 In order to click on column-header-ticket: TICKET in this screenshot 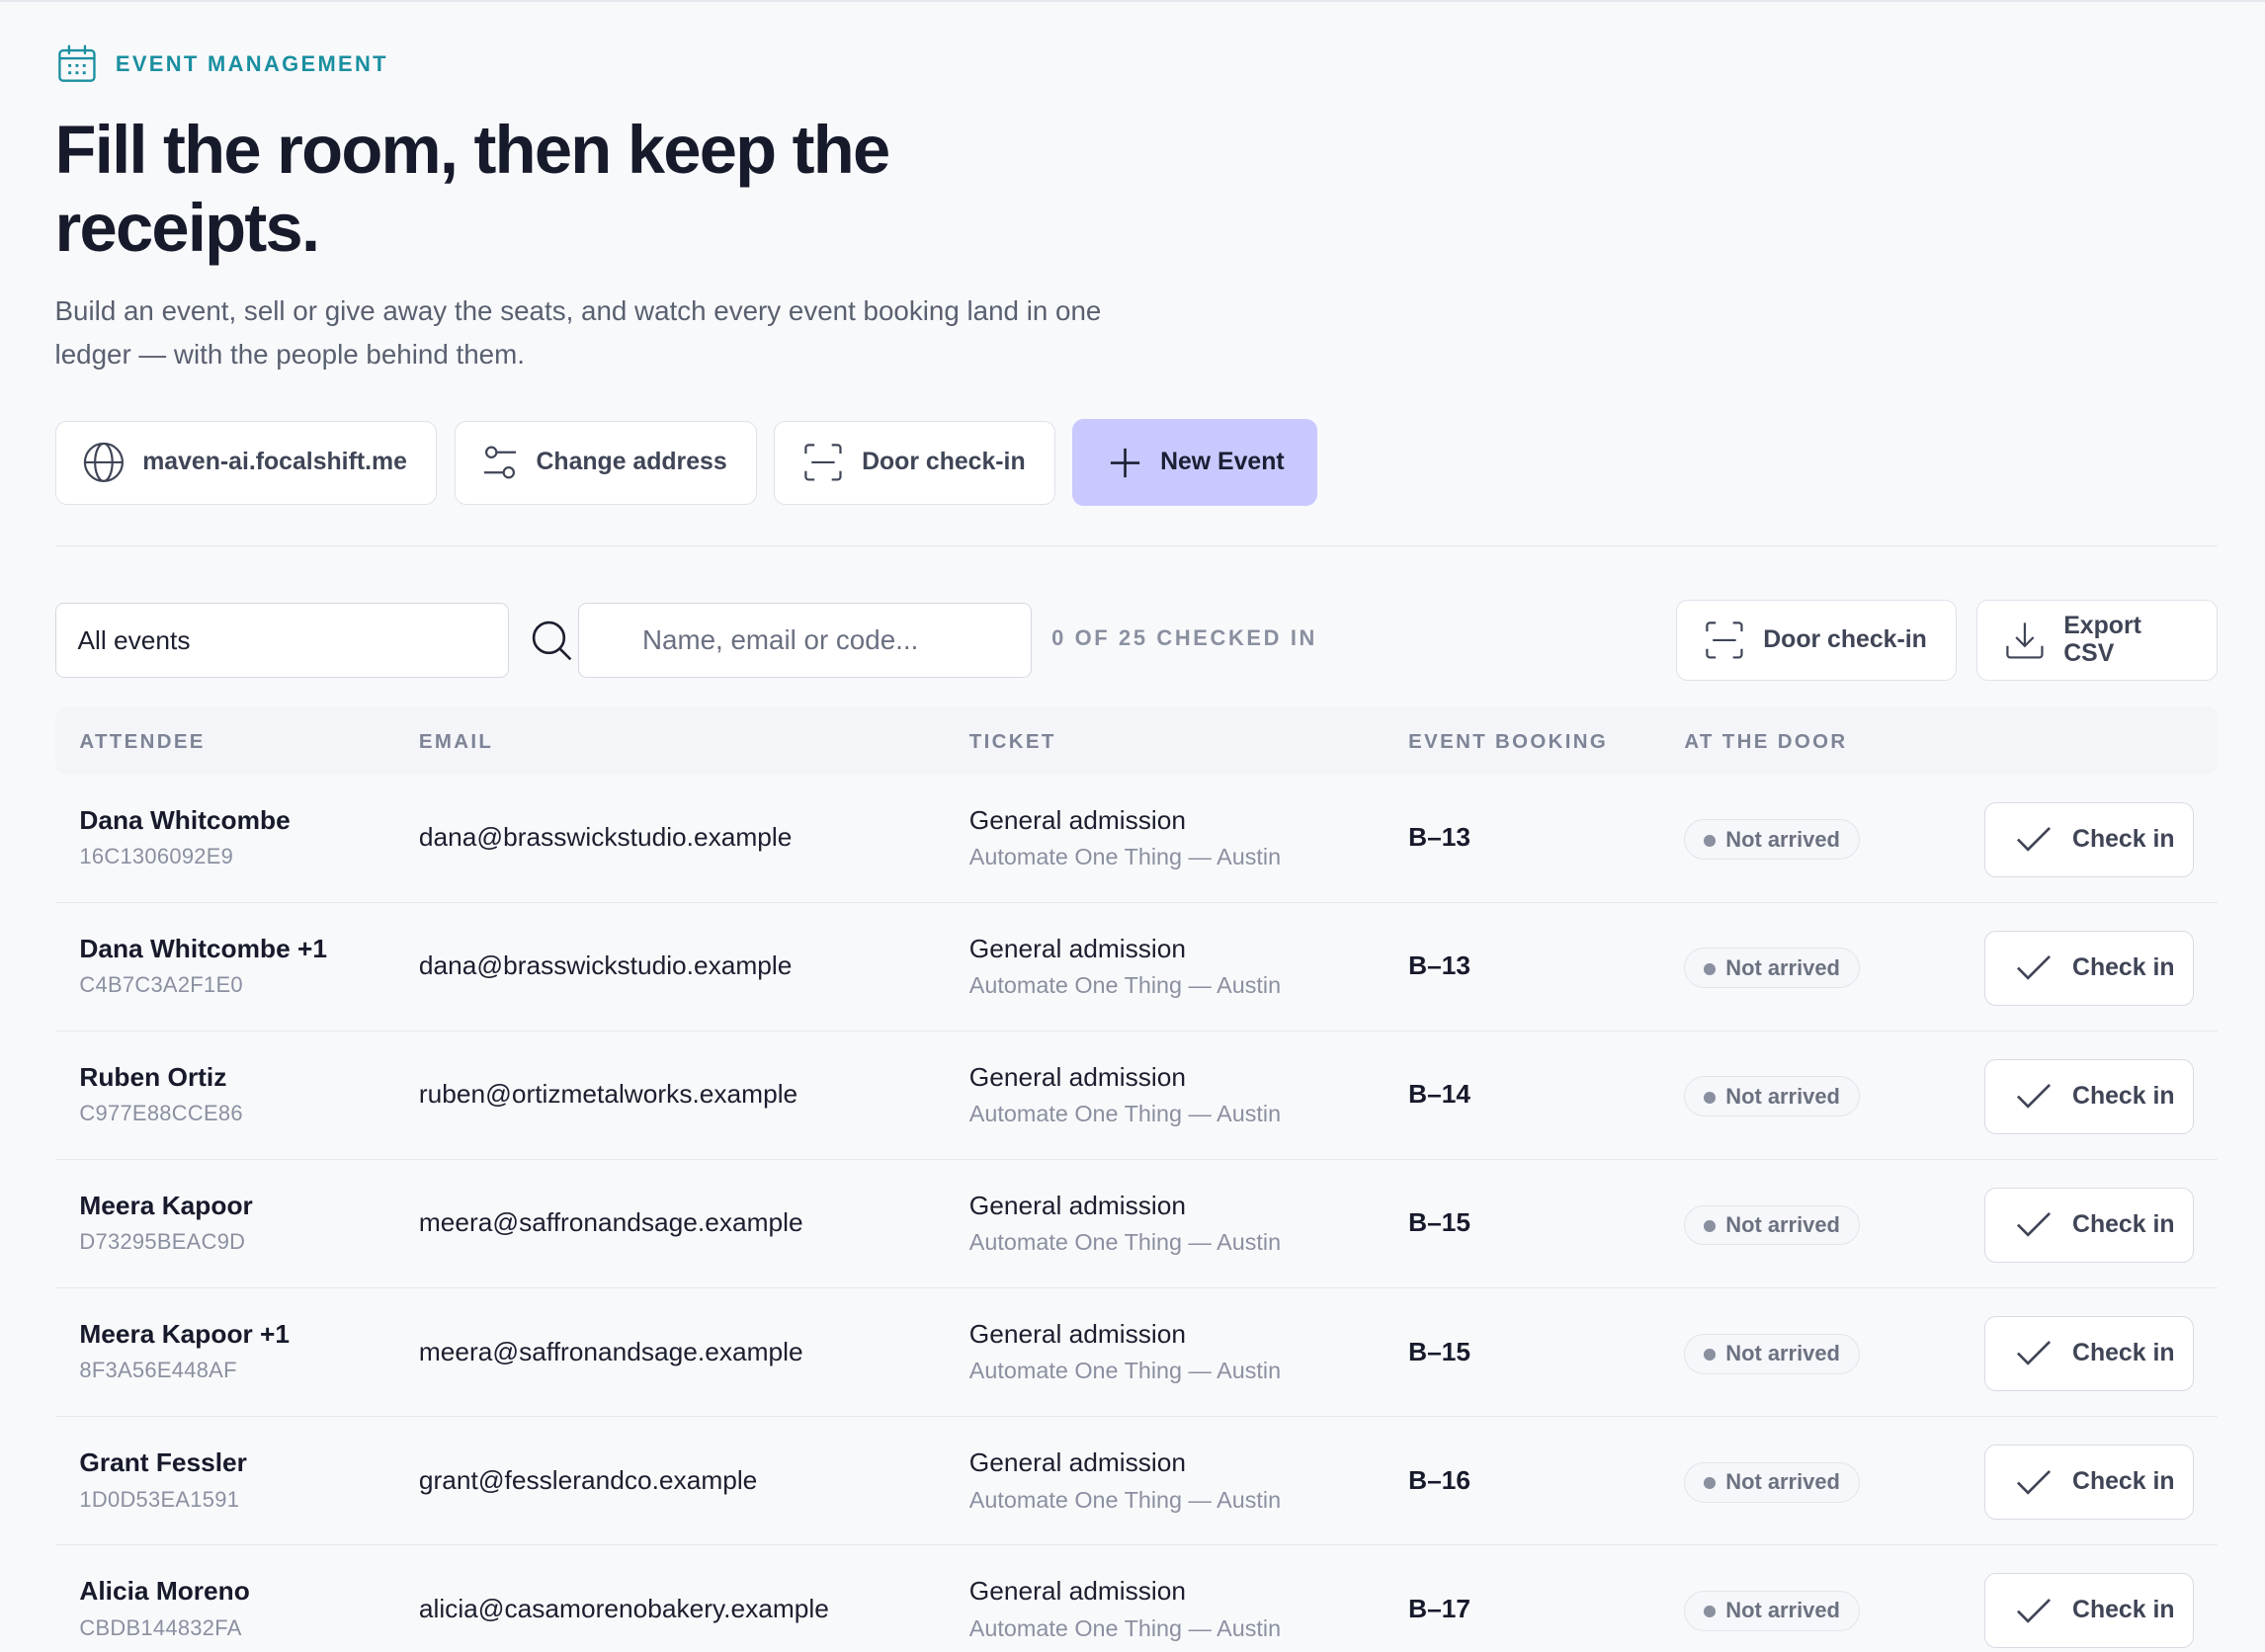, I will do `click(1012, 741)`.